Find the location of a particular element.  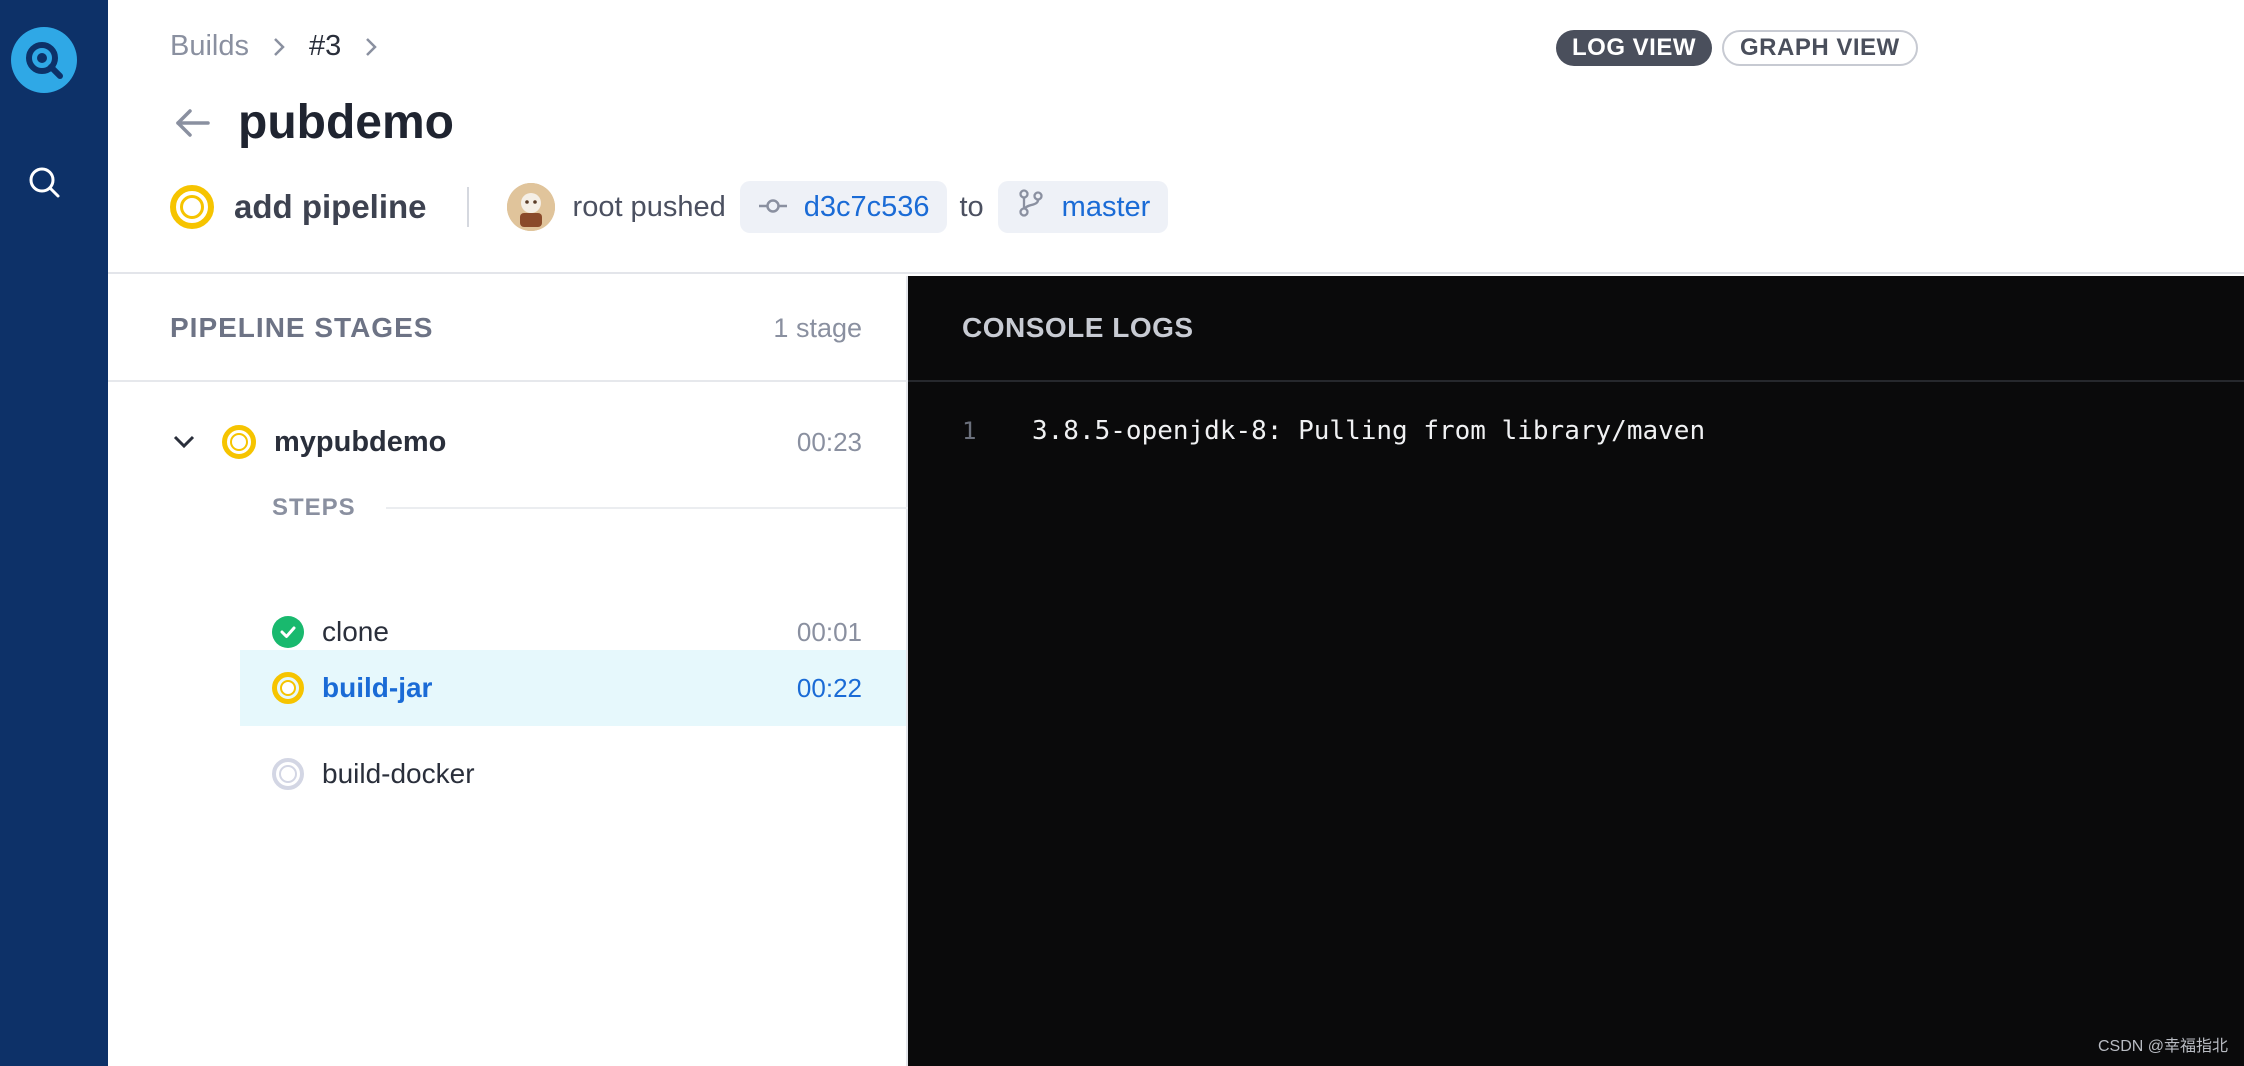

log-view-button: LOG VIEW is located at coordinates (1634, 48).